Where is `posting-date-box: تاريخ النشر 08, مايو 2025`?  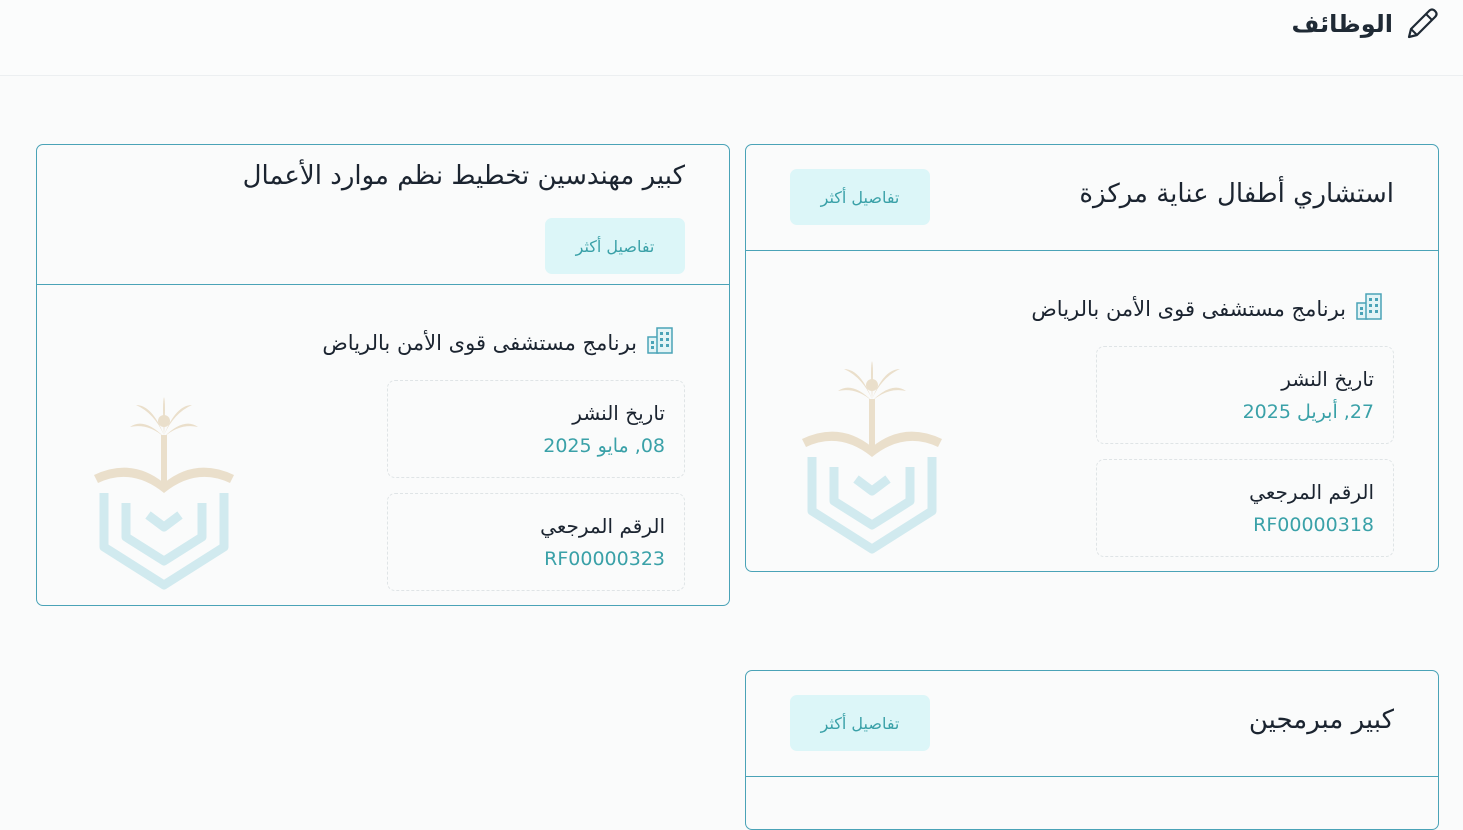 posting-date-box: تاريخ النشر 08, مايو 2025 is located at coordinates (536, 429).